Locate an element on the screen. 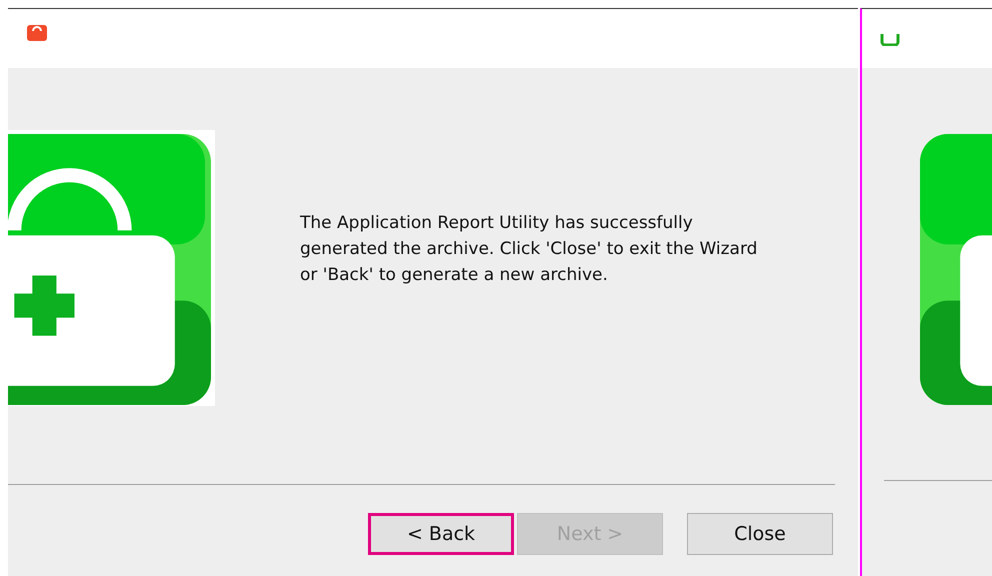 This screenshot has width=992, height=576. medical-kit-icon is located at coordinates (111, 268).